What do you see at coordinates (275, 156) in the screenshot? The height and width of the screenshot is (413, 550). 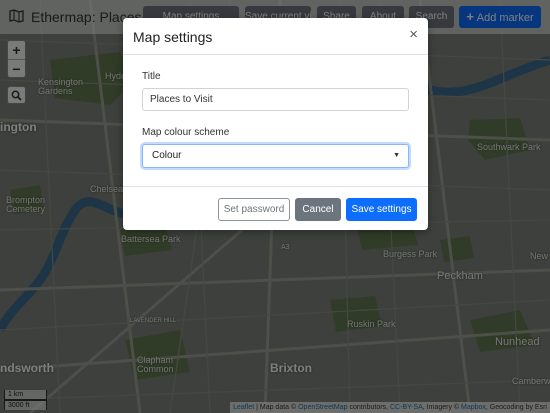 I see `colour-scheme-select: Colour ▼` at bounding box center [275, 156].